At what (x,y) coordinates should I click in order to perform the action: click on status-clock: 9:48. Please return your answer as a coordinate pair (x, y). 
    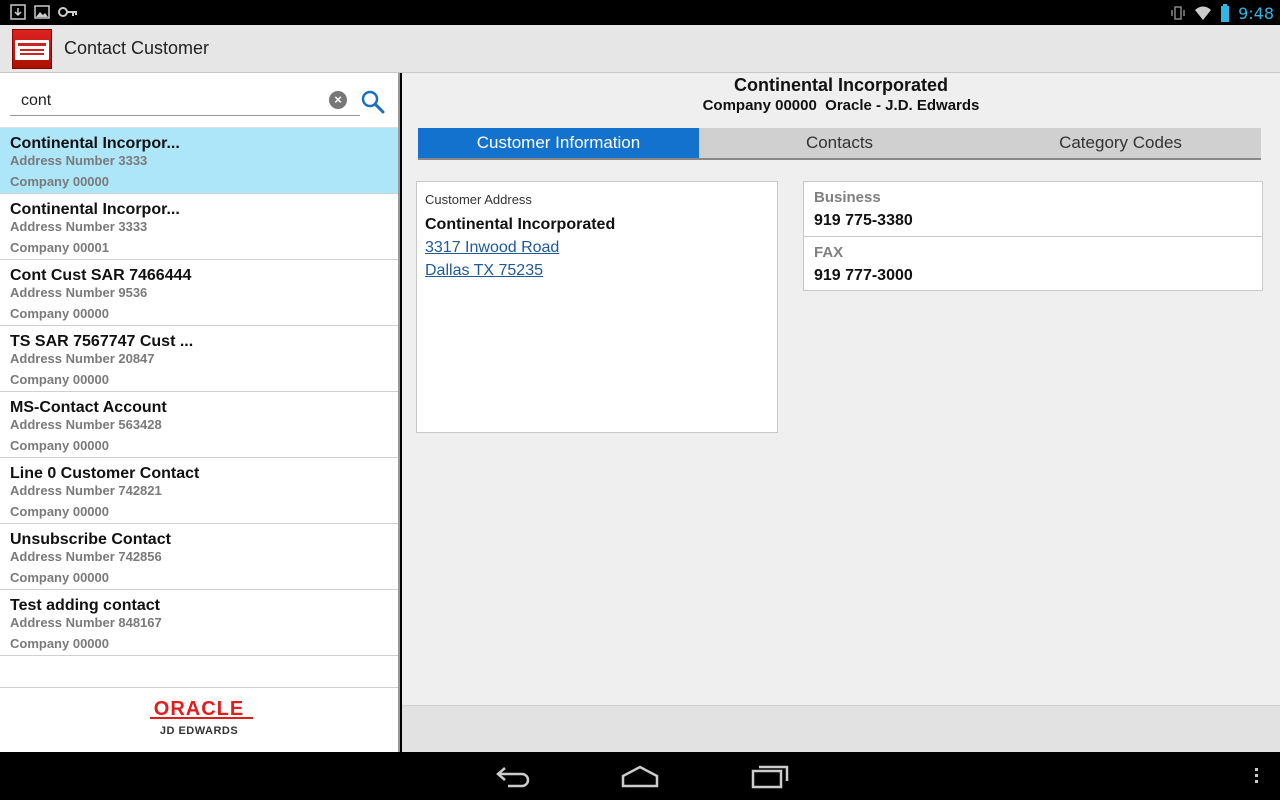
    Looking at the image, I should click on (1256, 13).